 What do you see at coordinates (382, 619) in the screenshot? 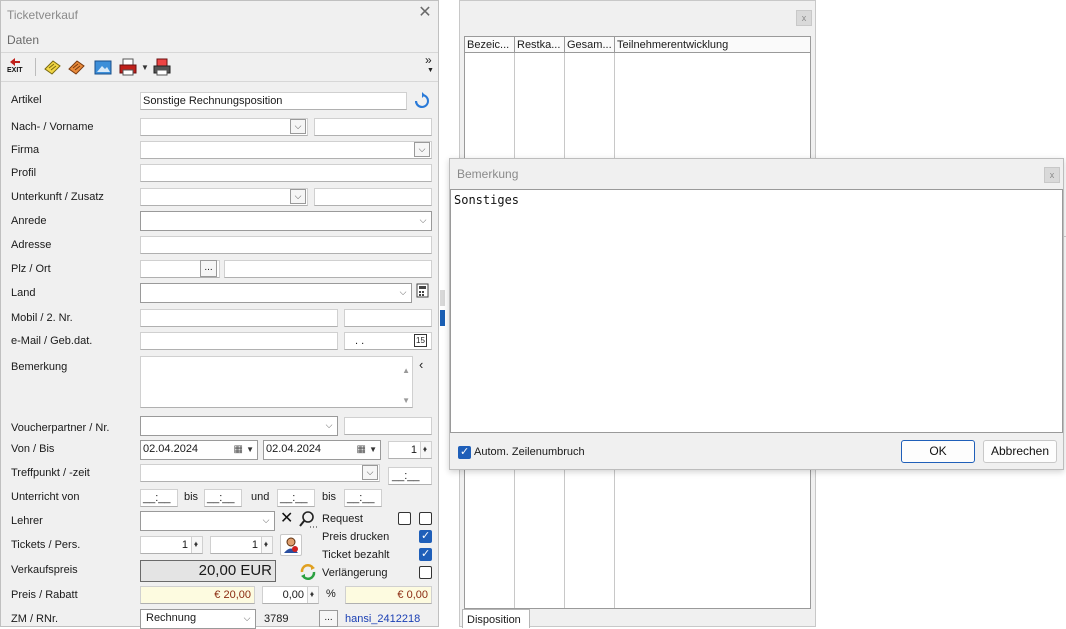
I see `user-link: hansi_2412218` at bounding box center [382, 619].